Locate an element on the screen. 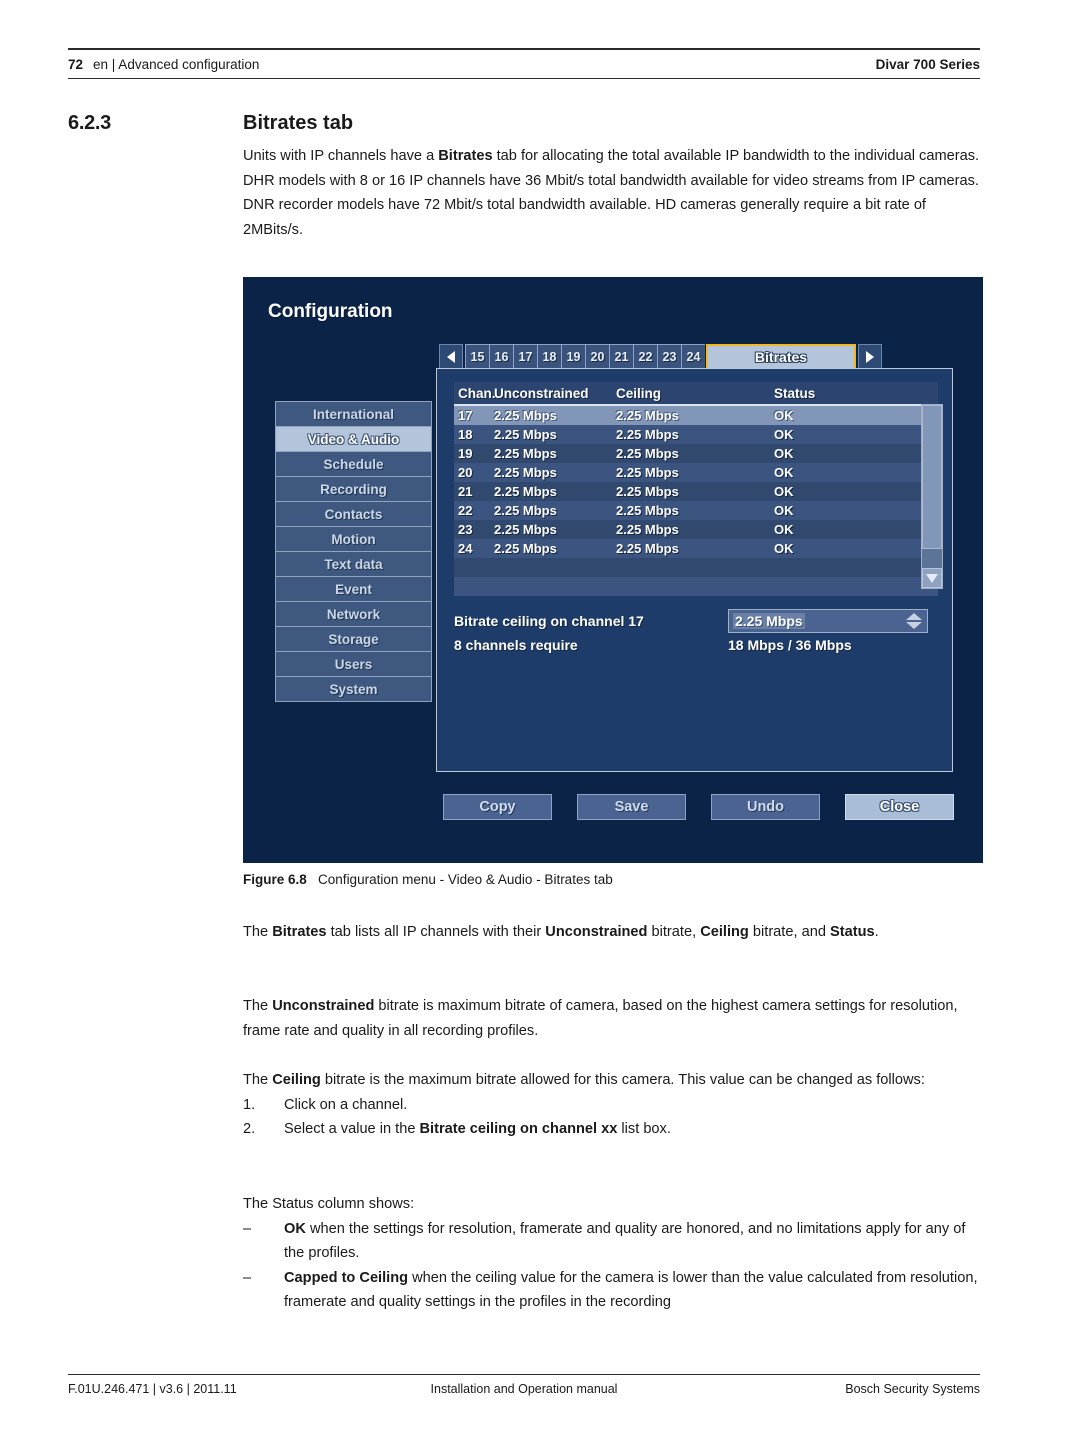 Image resolution: width=1080 pixels, height=1441 pixels. sidebar-item-text-data: Text data is located at coordinates (353, 563).